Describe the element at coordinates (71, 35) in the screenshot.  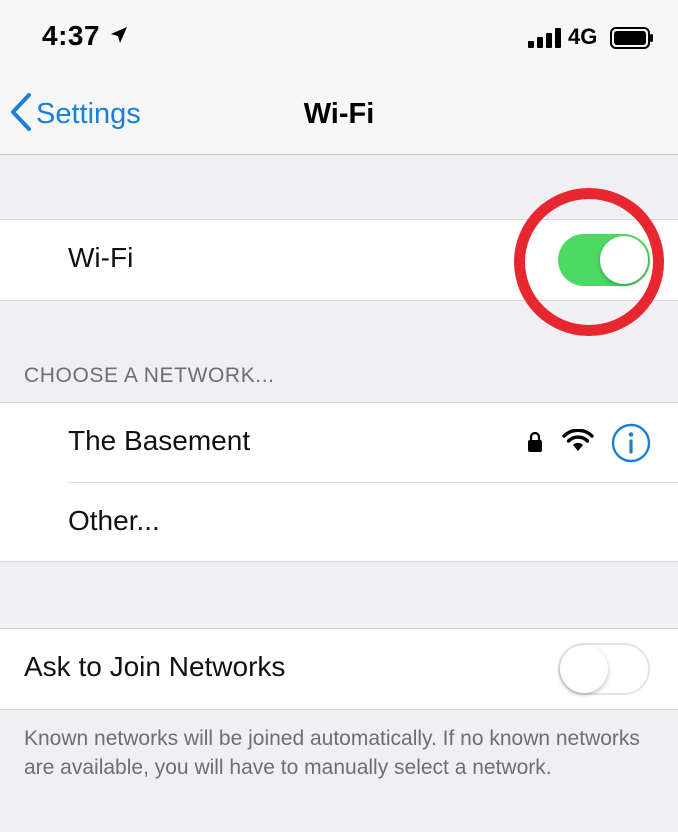
I see `status-time: 4:37` at that location.